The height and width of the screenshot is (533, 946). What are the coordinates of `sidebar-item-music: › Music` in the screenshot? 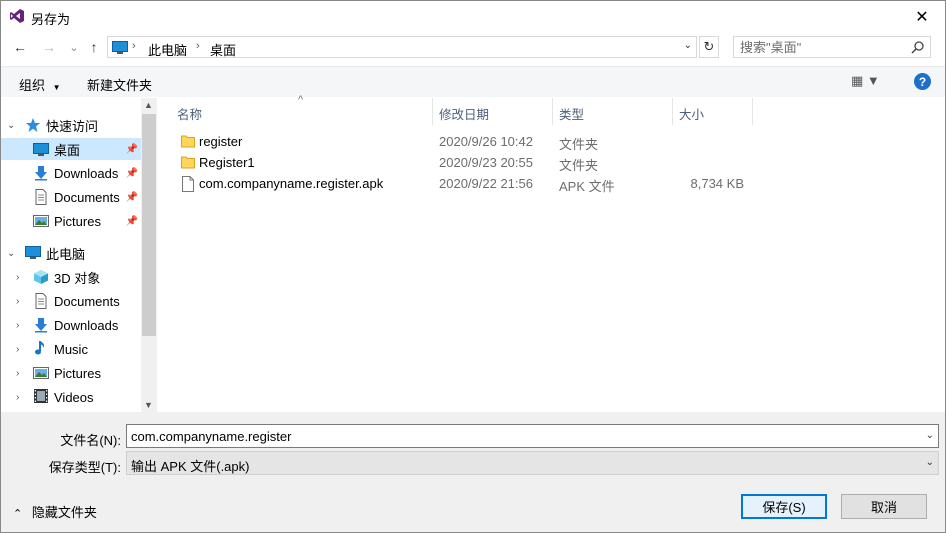 It's located at (71, 349).